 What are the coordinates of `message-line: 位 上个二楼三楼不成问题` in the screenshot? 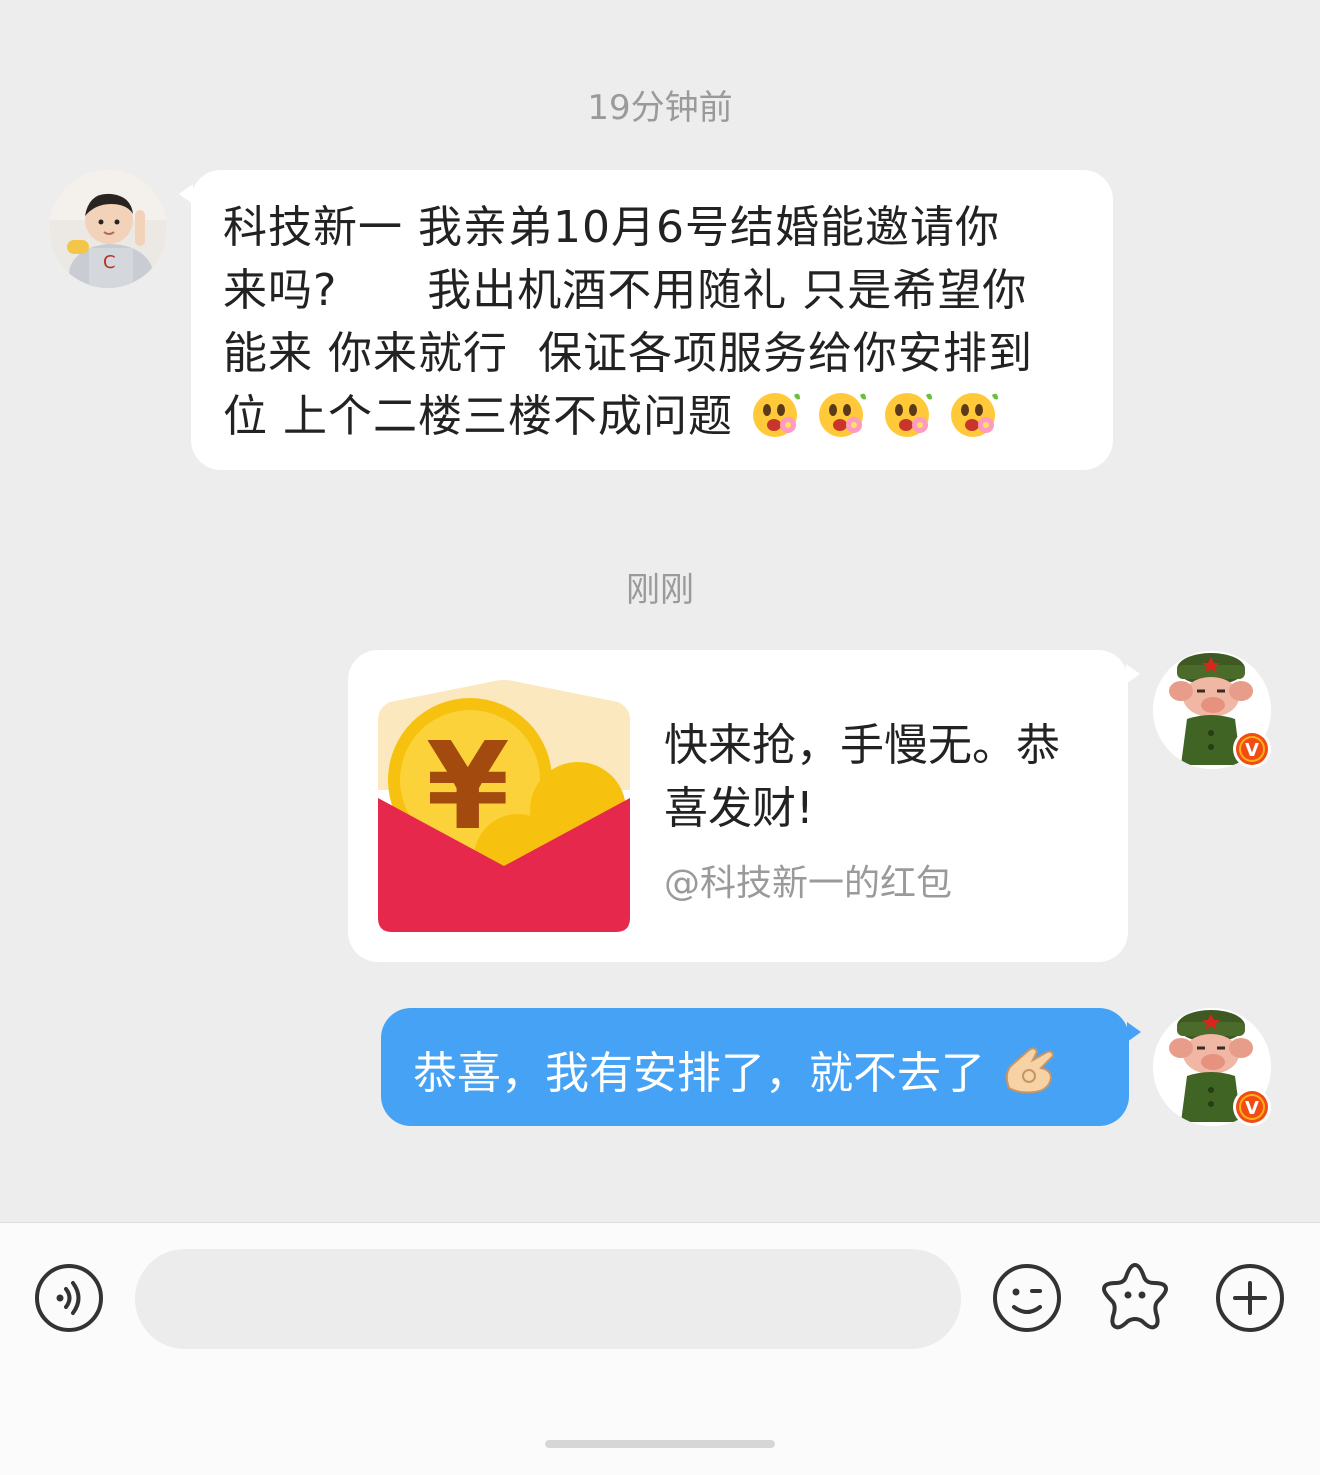 It's located at (478, 416).